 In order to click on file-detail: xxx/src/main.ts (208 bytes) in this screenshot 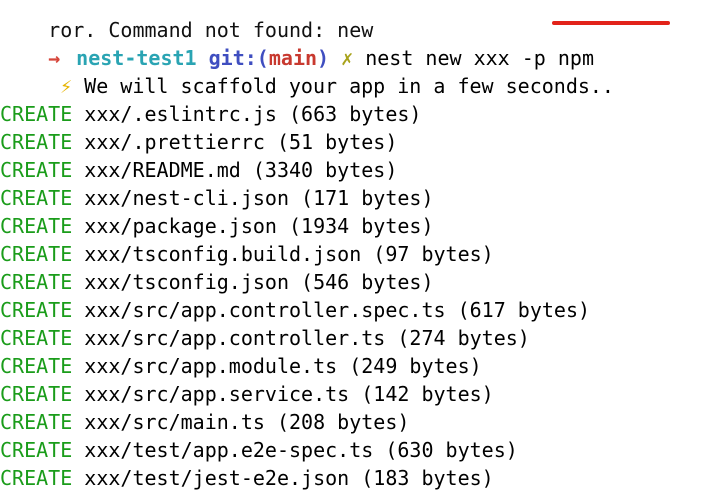, I will do `click(247, 422)`.